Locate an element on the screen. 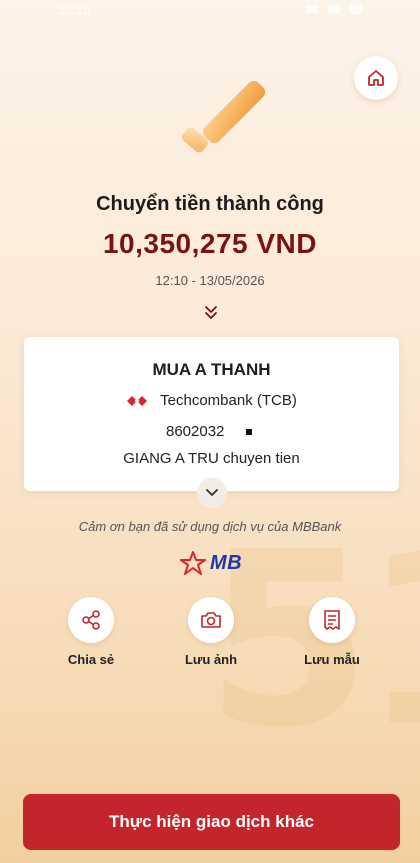  share-icon is located at coordinates (91, 620).